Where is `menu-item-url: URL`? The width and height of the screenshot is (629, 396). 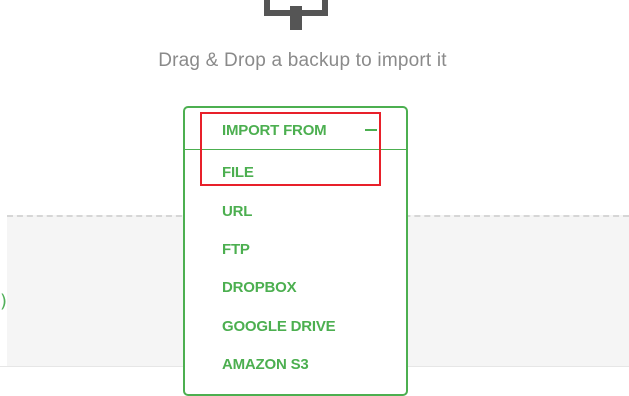
menu-item-url: URL is located at coordinates (237, 211).